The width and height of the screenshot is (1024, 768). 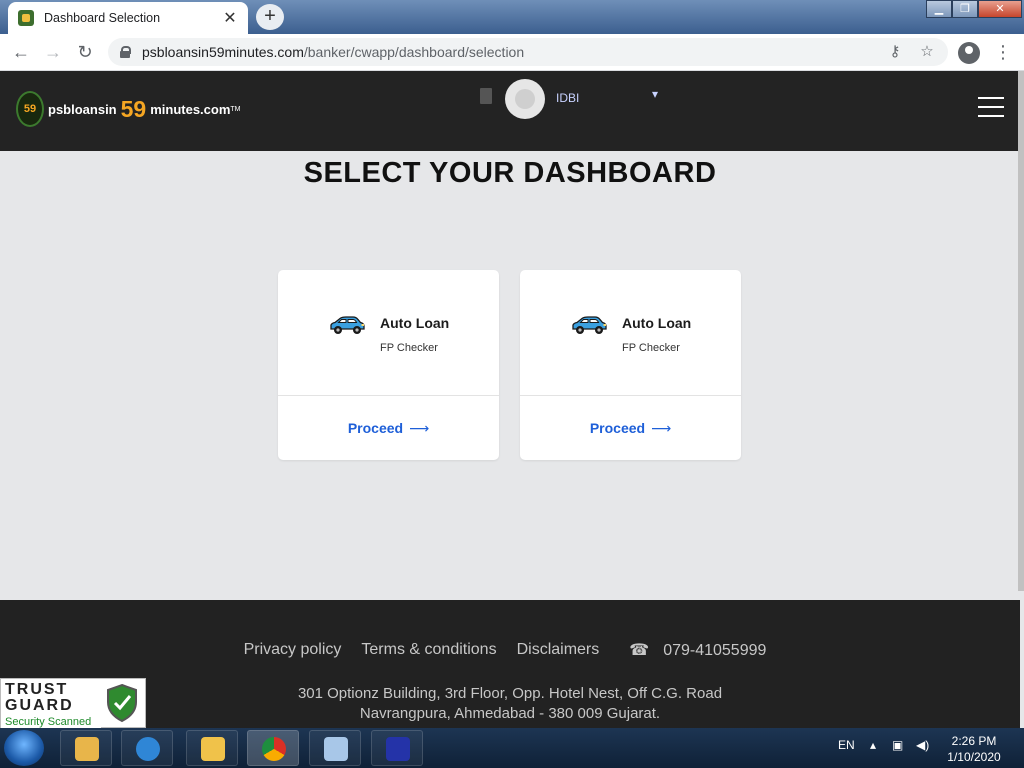 I want to click on trust-badge-line3: Security Scanned, so click(x=51, y=722).